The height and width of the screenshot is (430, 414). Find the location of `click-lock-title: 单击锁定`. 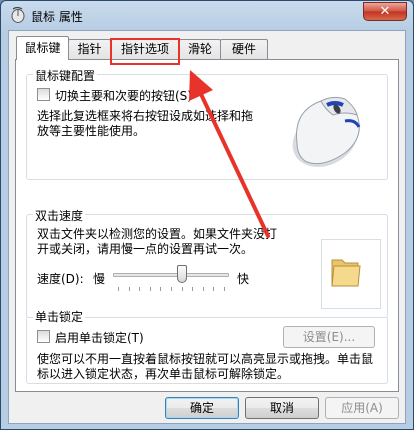

click-lock-title: 单击锁定 is located at coordinates (59, 316).